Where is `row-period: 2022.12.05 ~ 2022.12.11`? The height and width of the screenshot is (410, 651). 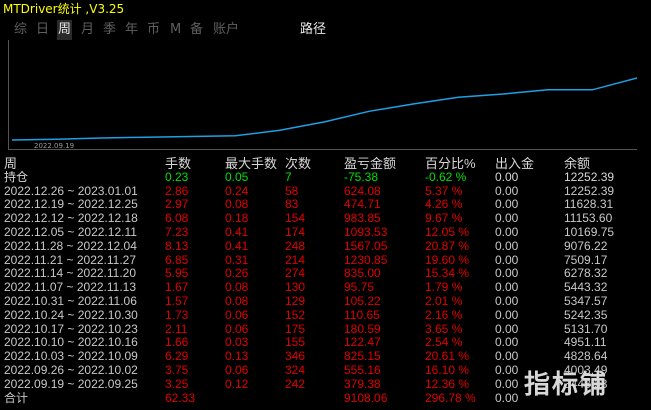
row-period: 2022.12.05 ~ 2022.12.11 is located at coordinates (70, 232).